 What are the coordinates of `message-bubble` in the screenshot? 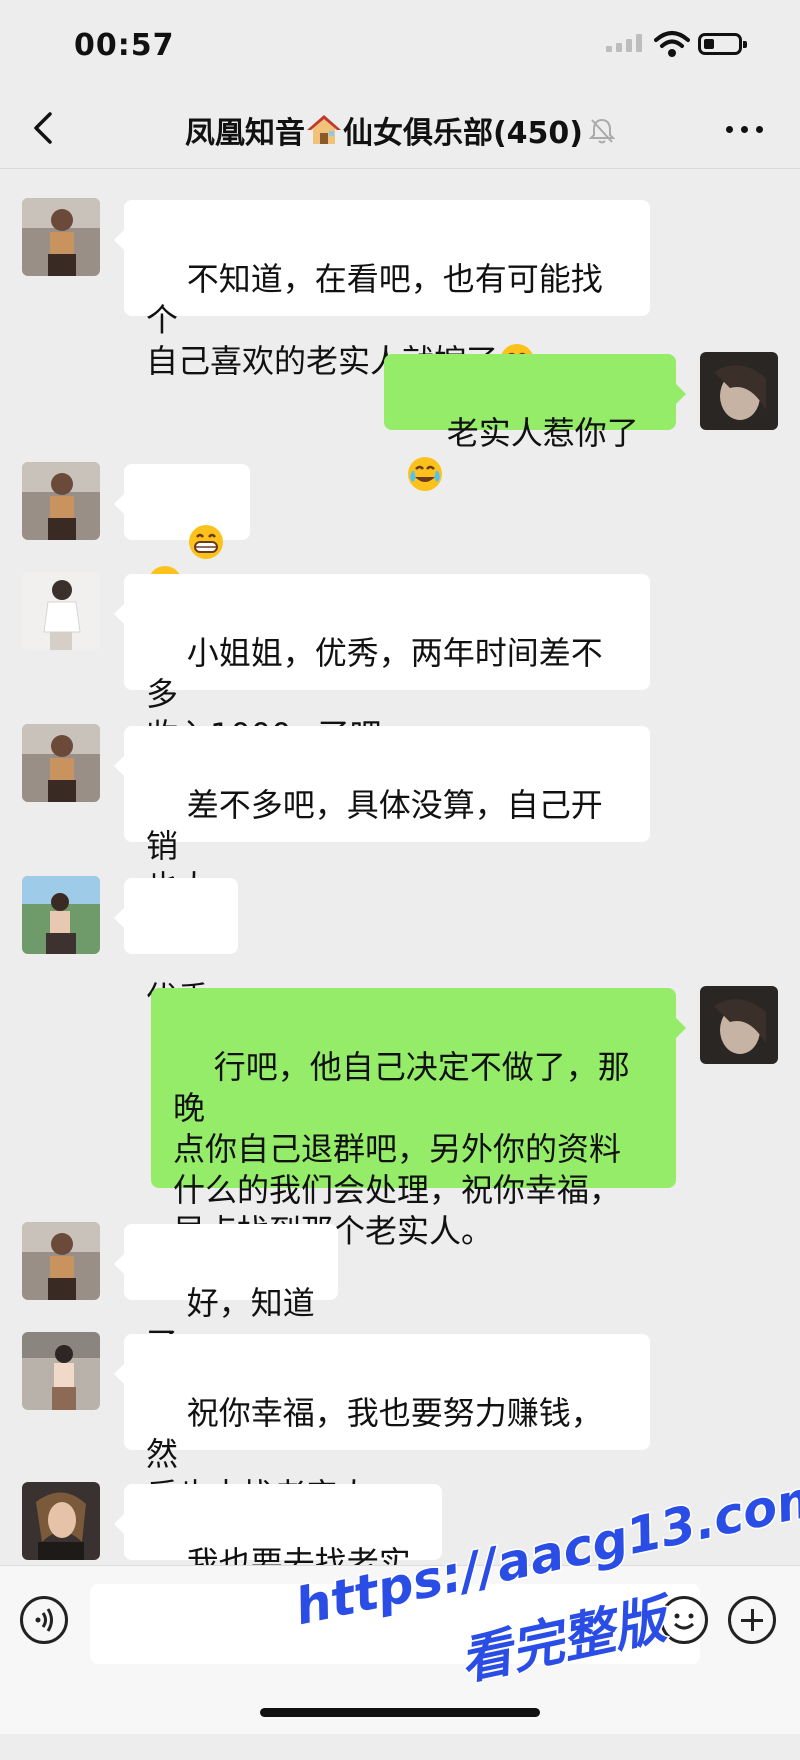 It's located at (182, 532).